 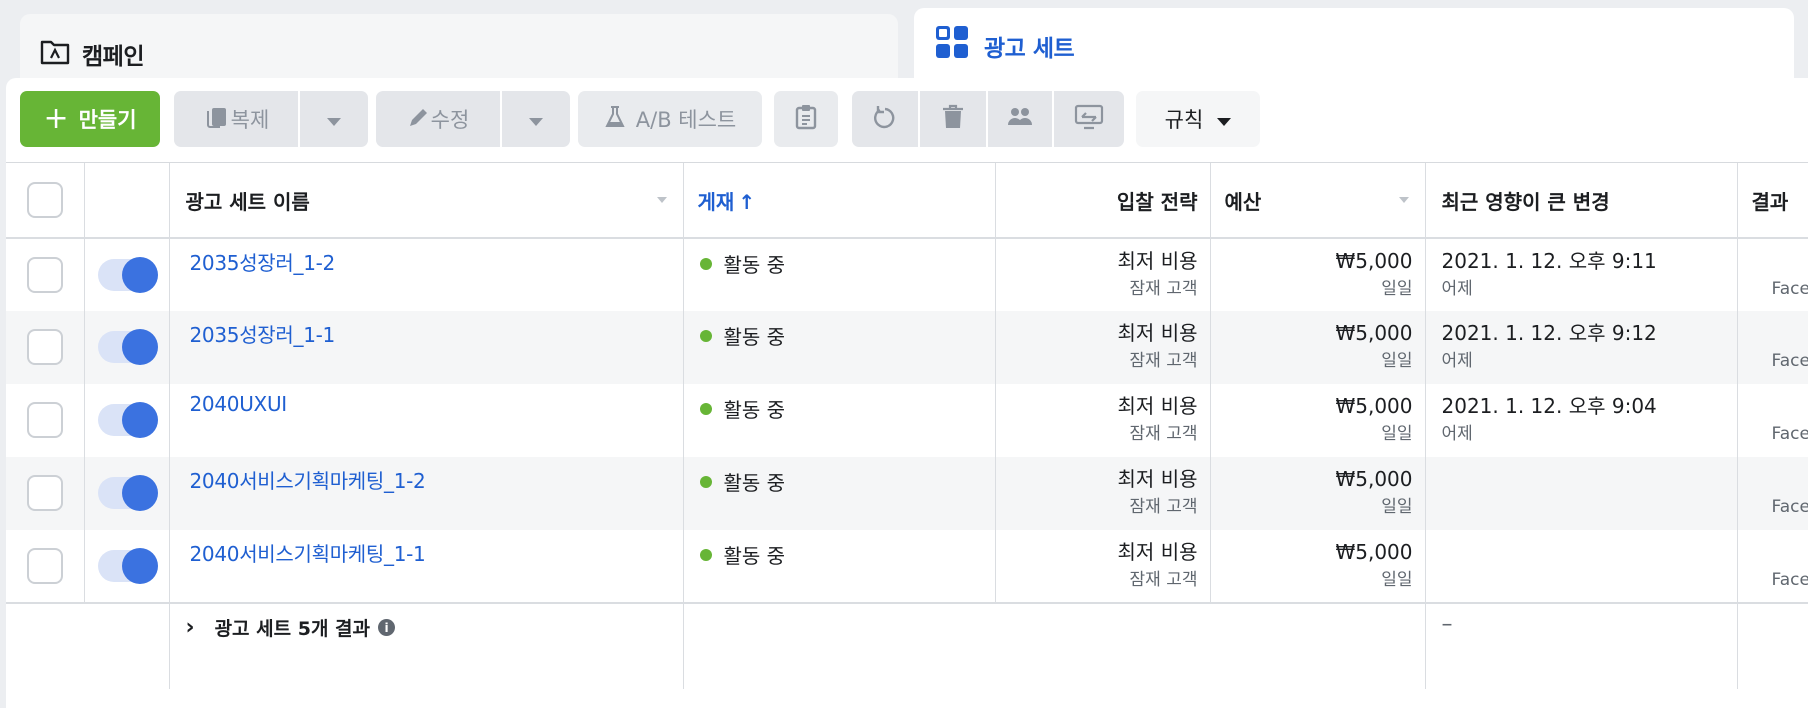 I want to click on col-header-delivery: 게재↑, so click(x=839, y=200).